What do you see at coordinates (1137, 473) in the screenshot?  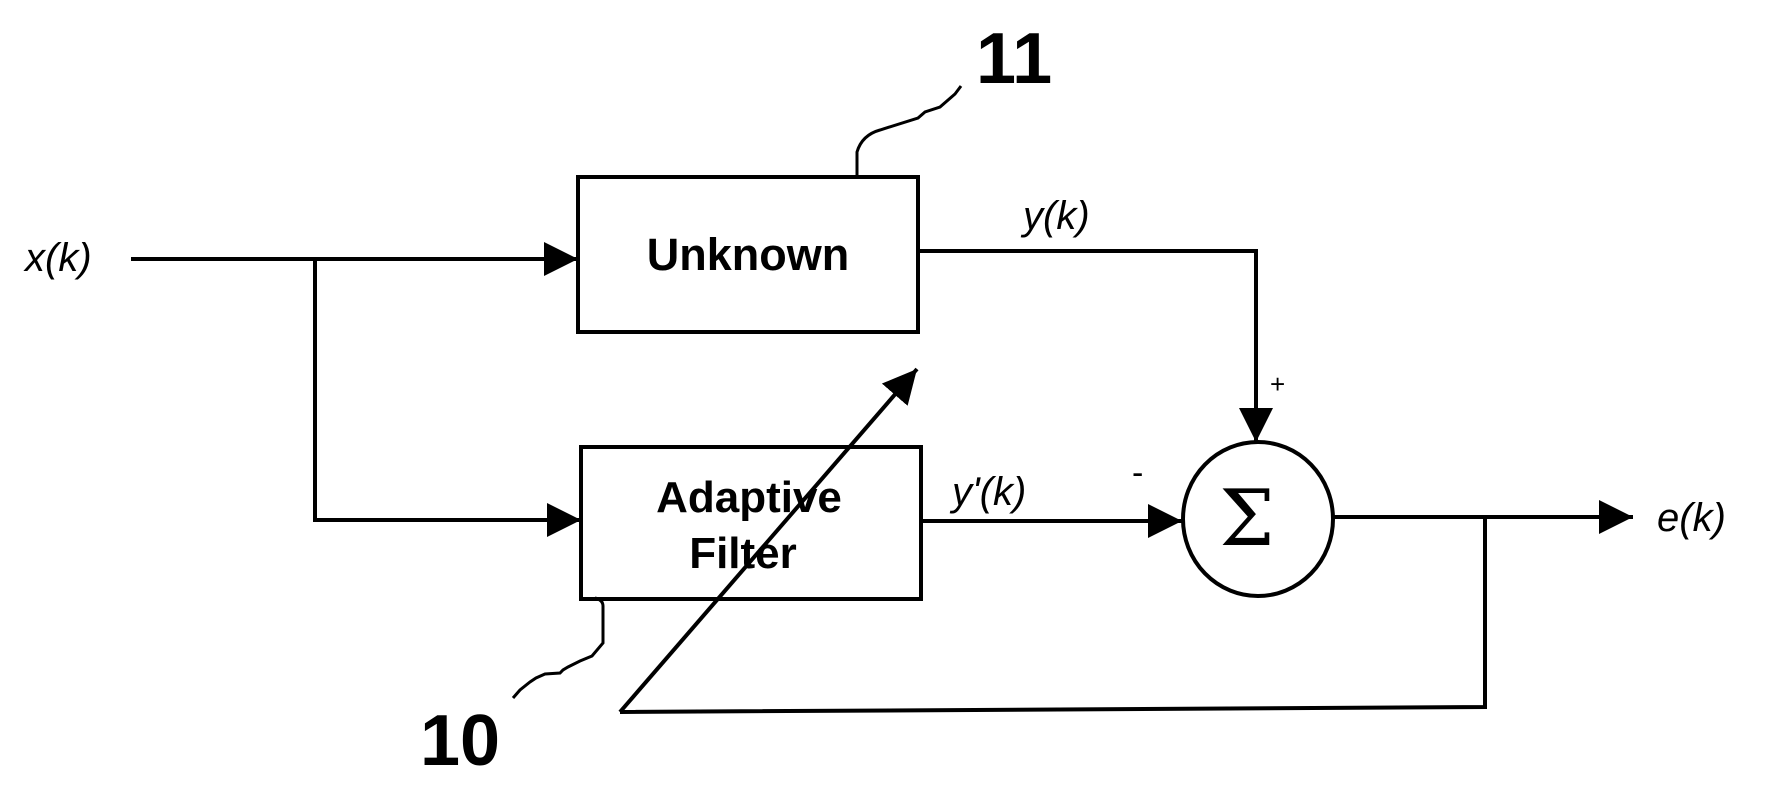 I see `minus-sign: -` at bounding box center [1137, 473].